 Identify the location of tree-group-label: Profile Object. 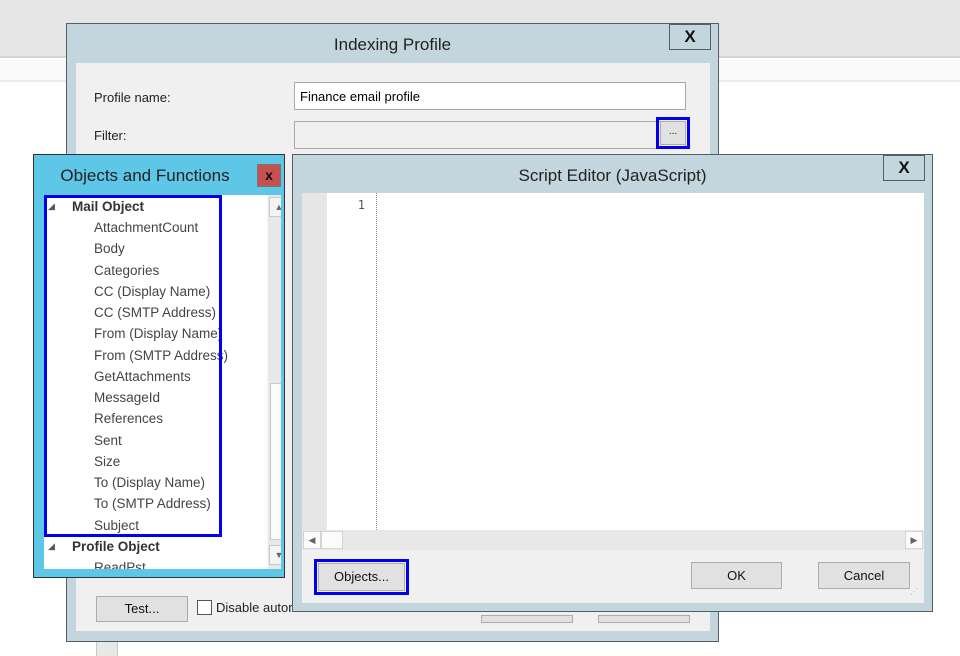
(116, 546).